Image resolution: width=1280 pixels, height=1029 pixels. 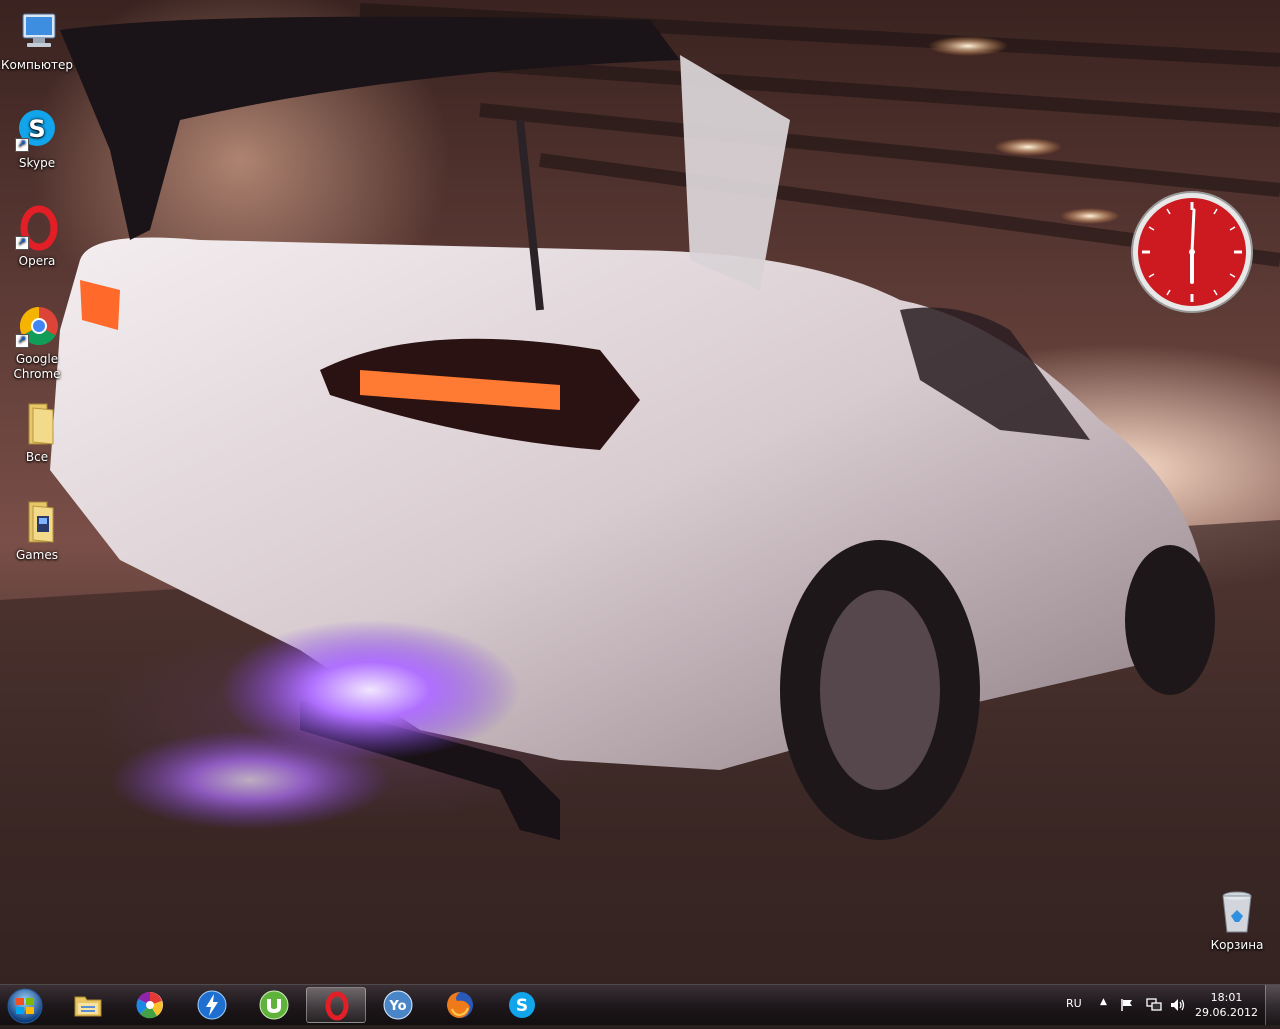 What do you see at coordinates (37, 261) in the screenshot?
I see `desktop-icon-label: Opera` at bounding box center [37, 261].